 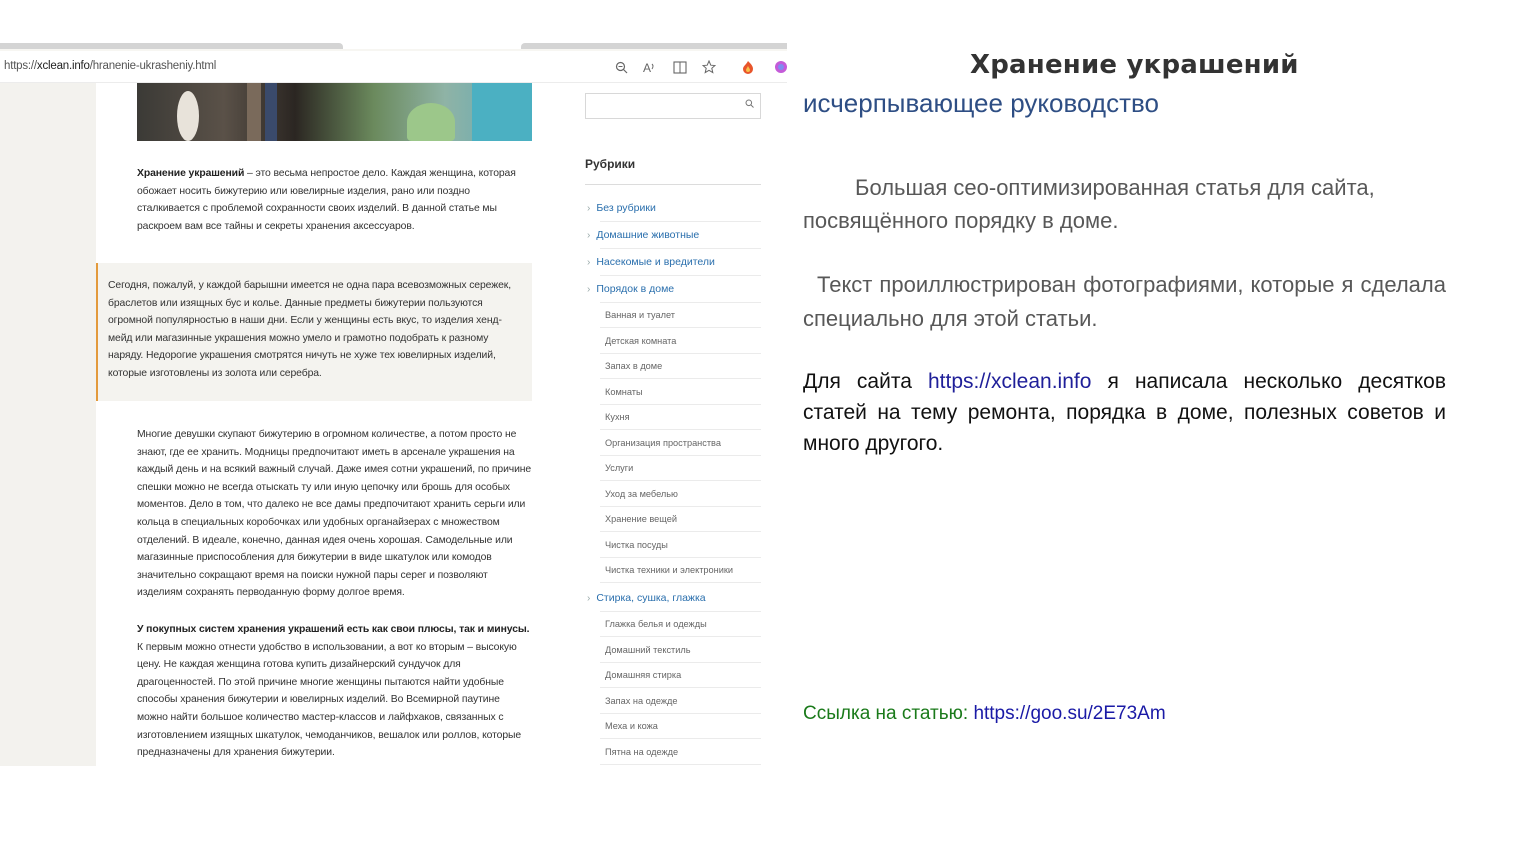 I want to click on sidebar-subcategory: Чистка посуды, so click(x=683, y=545).